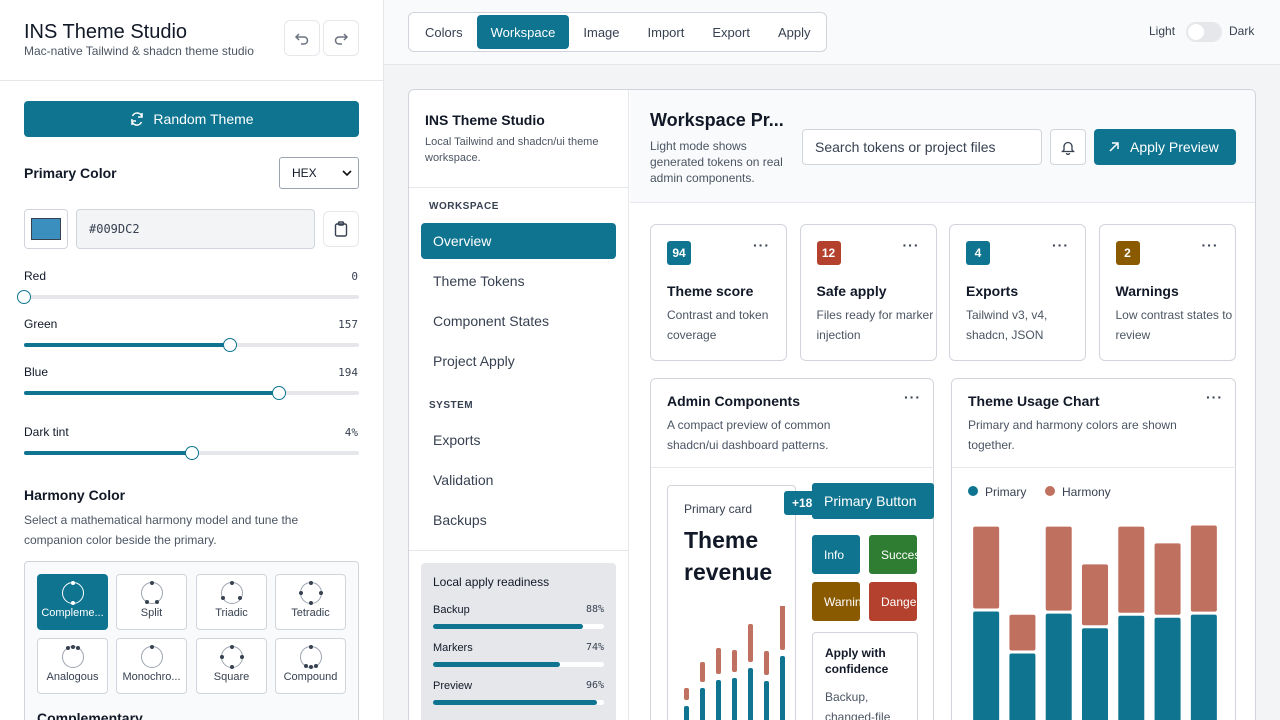 The height and width of the screenshot is (720, 1280). I want to click on harmony-option-label: Compound, so click(310, 677).